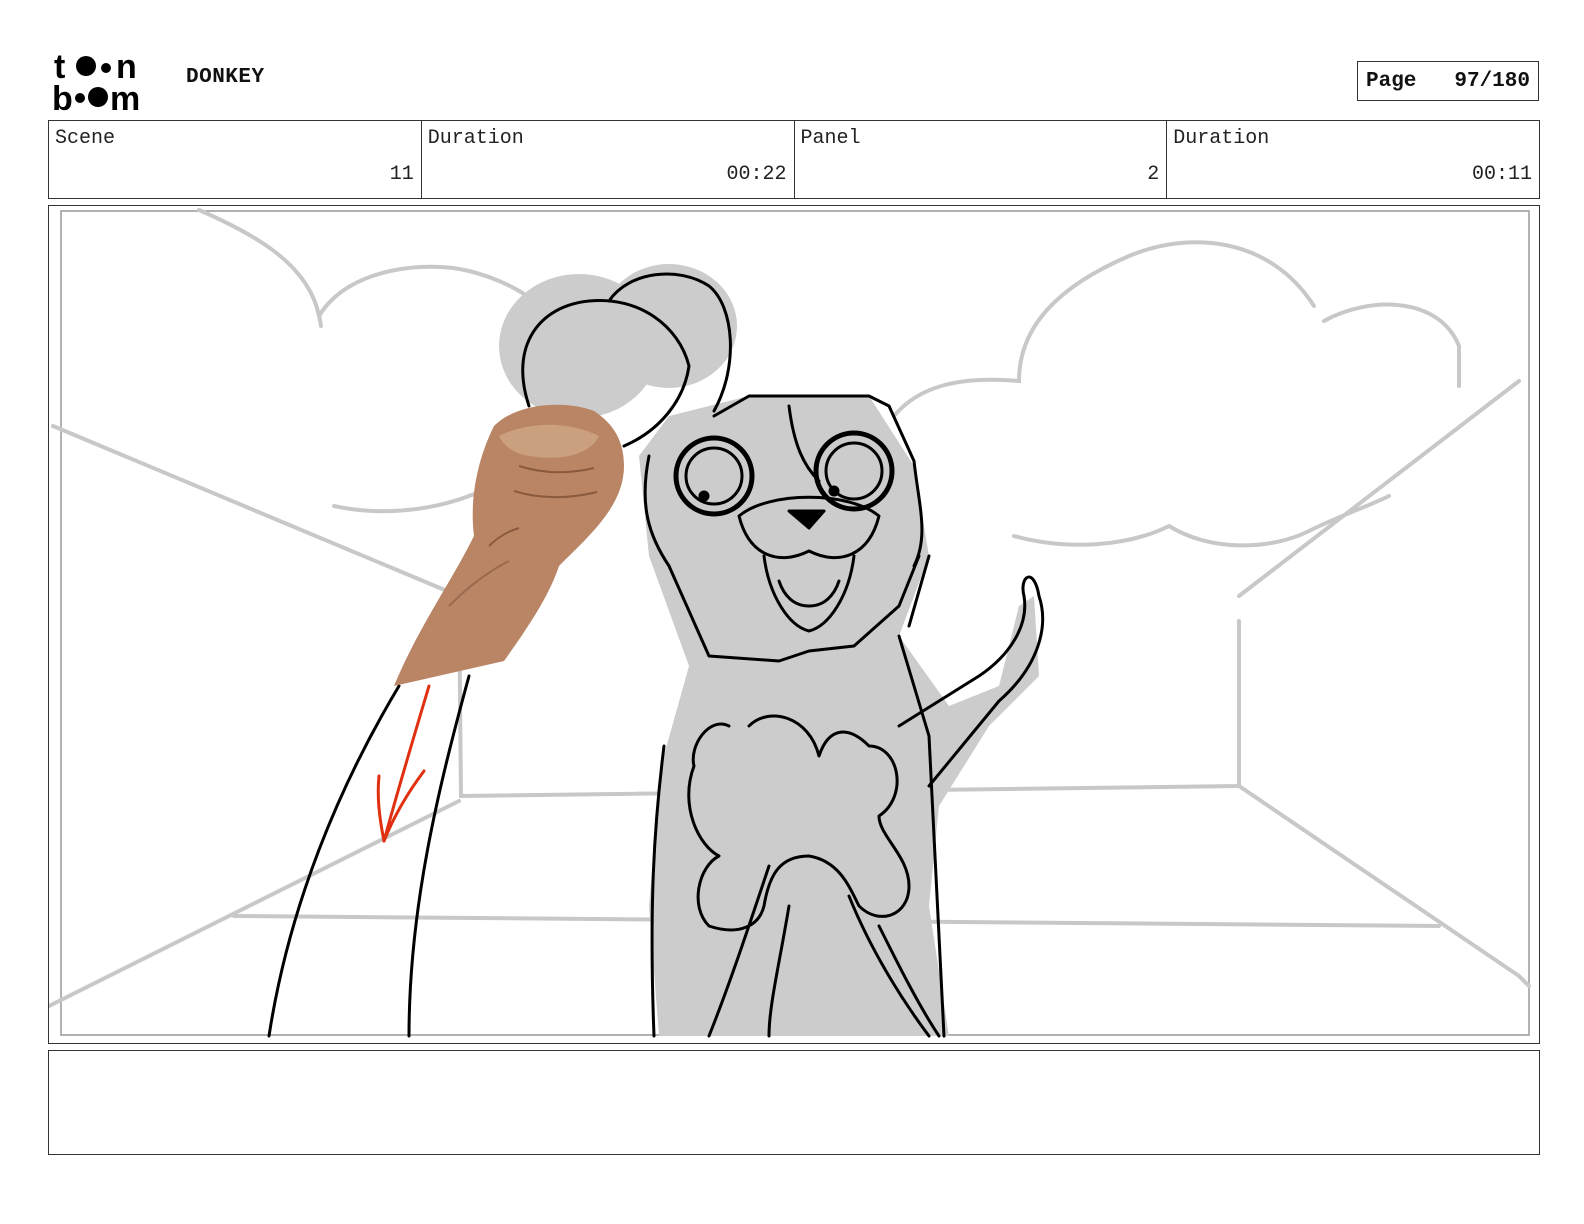 This screenshot has width=1584, height=1224. Describe the element at coordinates (85, 138) in the screenshot. I see `scene-label: Scene` at that location.